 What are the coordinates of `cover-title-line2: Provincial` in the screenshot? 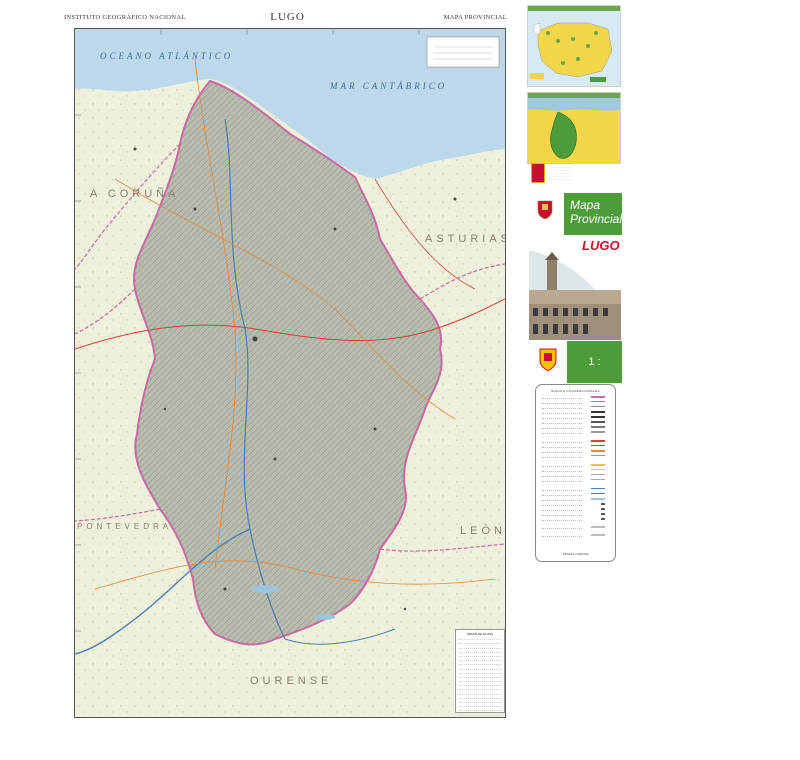 It's located at (596, 219).